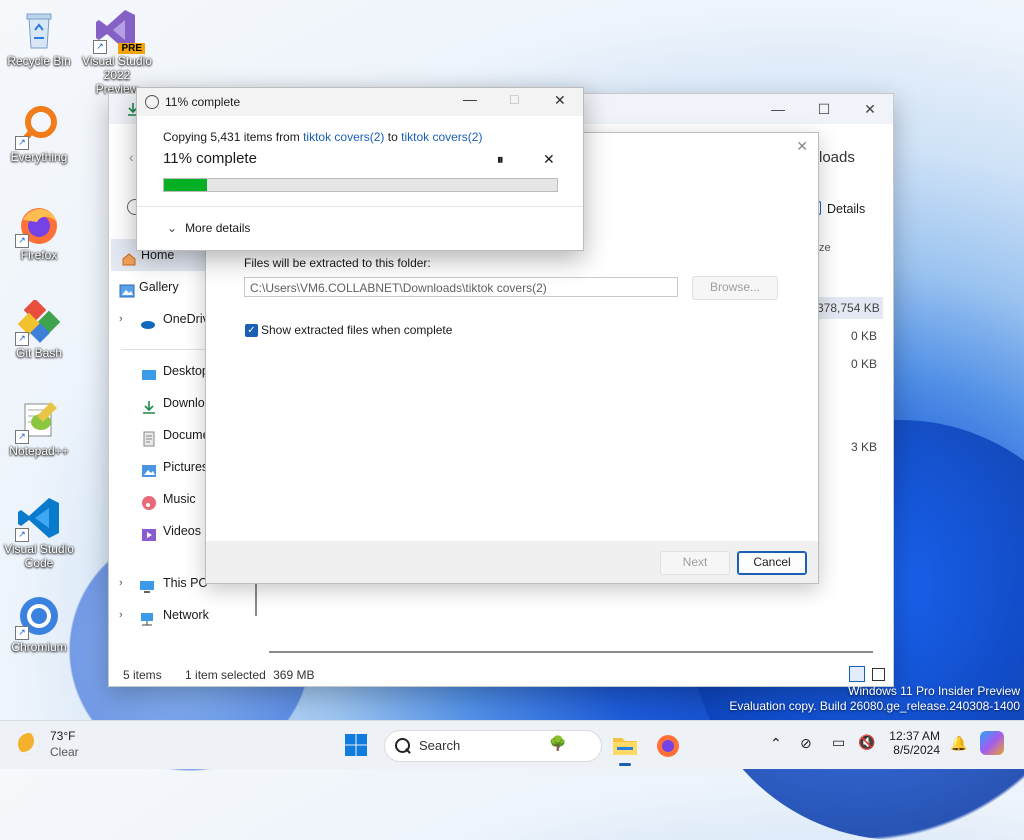  What do you see at coordinates (127, 288) in the screenshot?
I see `gallery-icon` at bounding box center [127, 288].